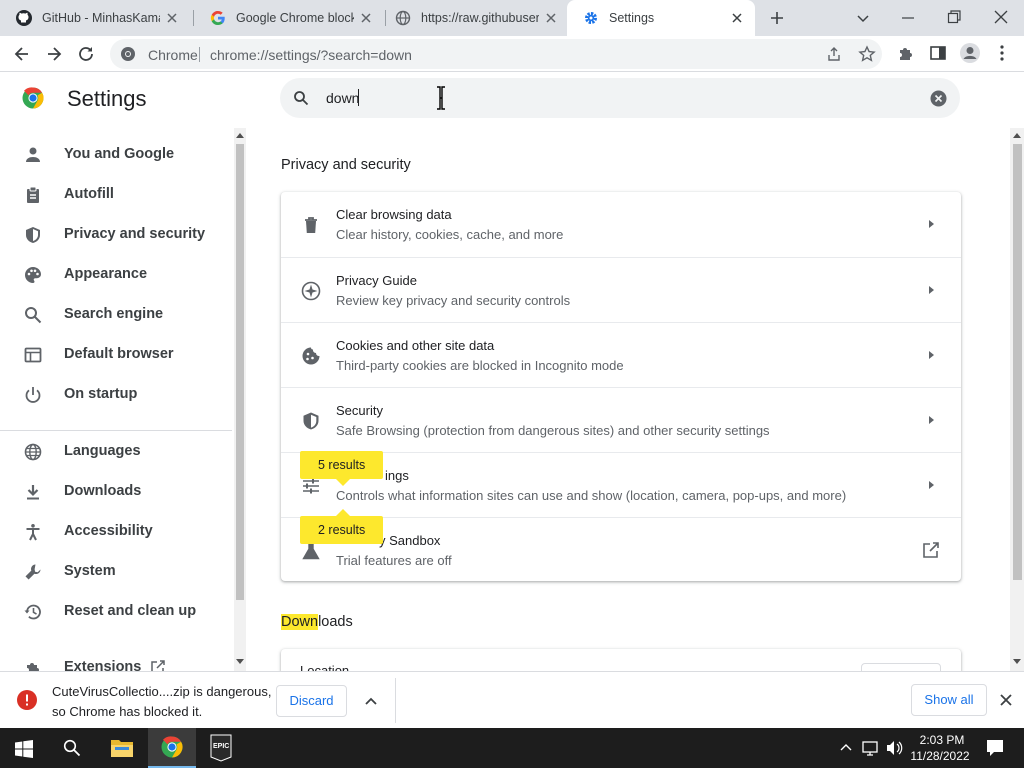 This screenshot has width=1024, height=768. Describe the element at coordinates (415, 345) in the screenshot. I see `row-title: Cookies and other site data` at that location.